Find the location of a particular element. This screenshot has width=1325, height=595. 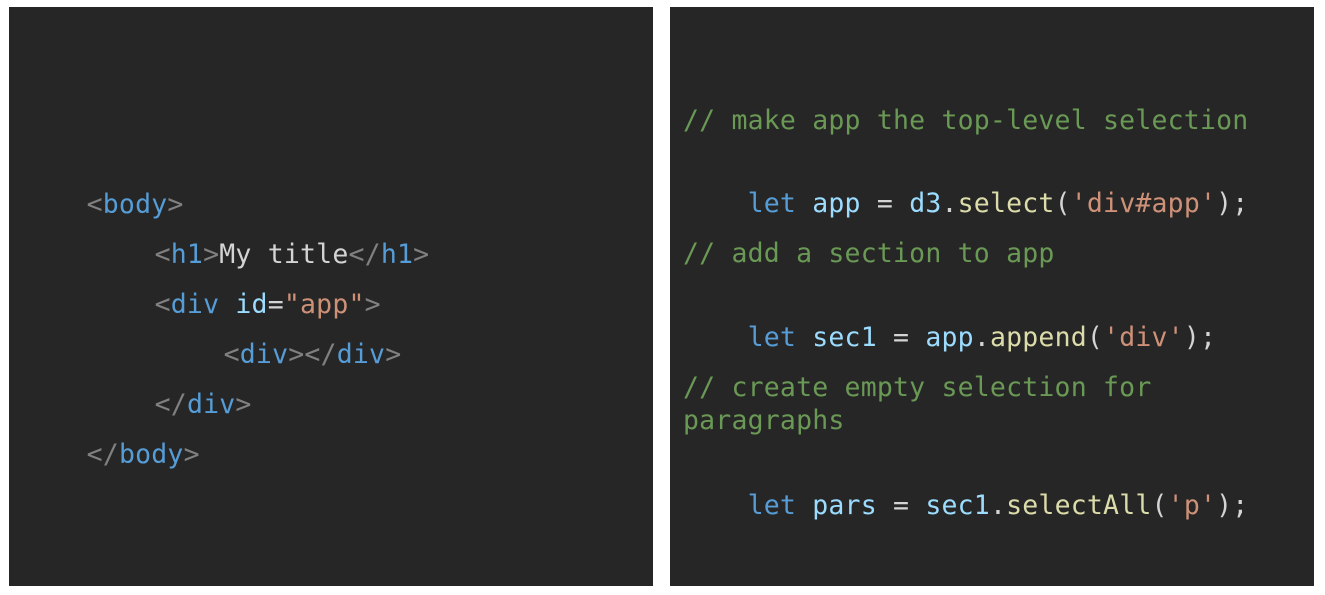

html-tag: h1 is located at coordinates (397, 254).